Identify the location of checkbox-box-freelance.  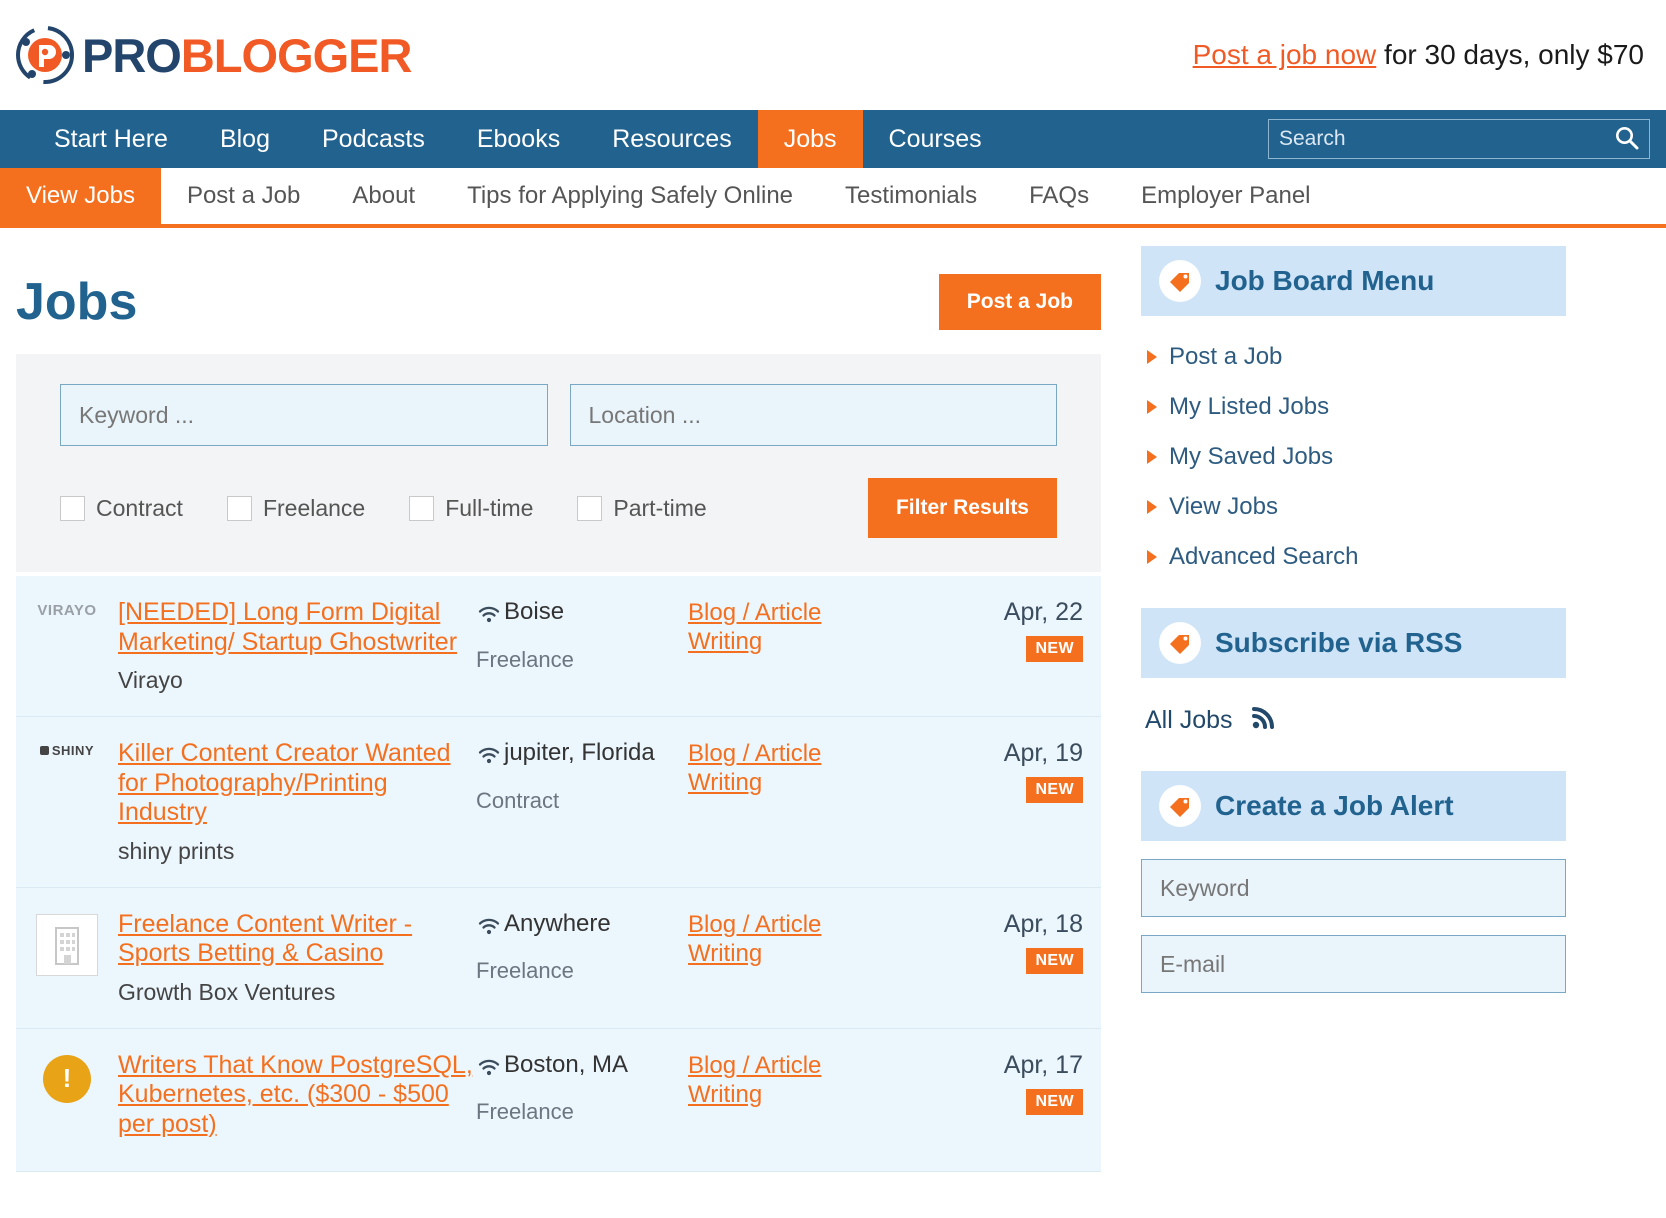
(239, 508).